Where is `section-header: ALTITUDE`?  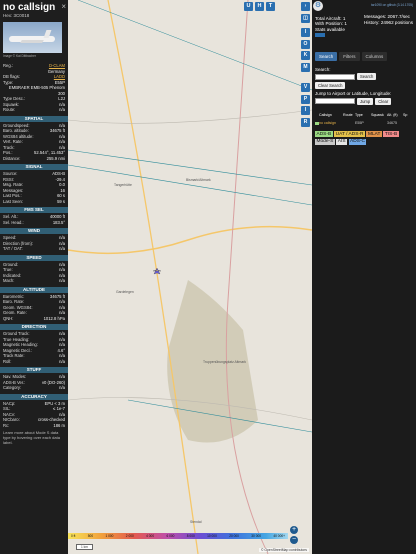 section-header: ALTITUDE is located at coordinates (34, 289).